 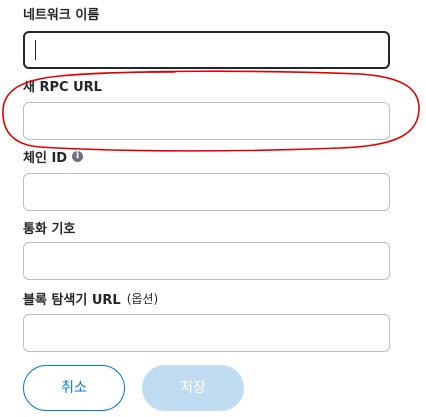 I want to click on rpc-url-label: 새 RPC URL, so click(x=62, y=85).